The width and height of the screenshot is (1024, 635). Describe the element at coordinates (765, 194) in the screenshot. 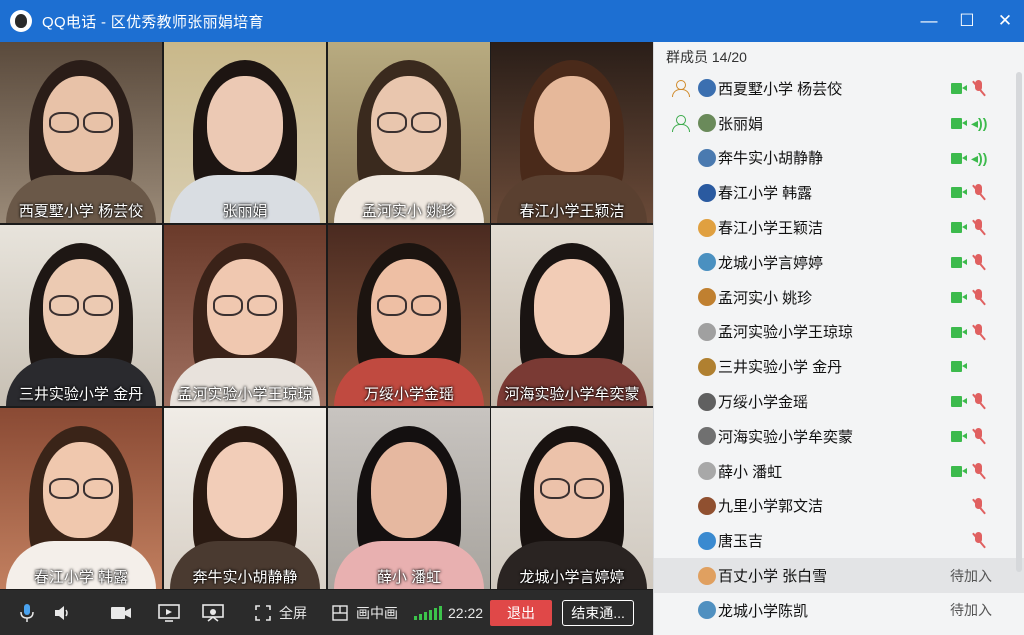

I see `member-name: 春江小学 韩露` at that location.